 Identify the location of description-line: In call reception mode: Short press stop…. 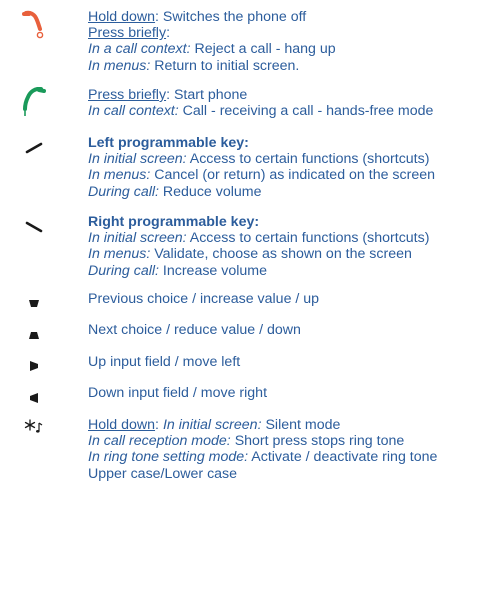
(246, 441).